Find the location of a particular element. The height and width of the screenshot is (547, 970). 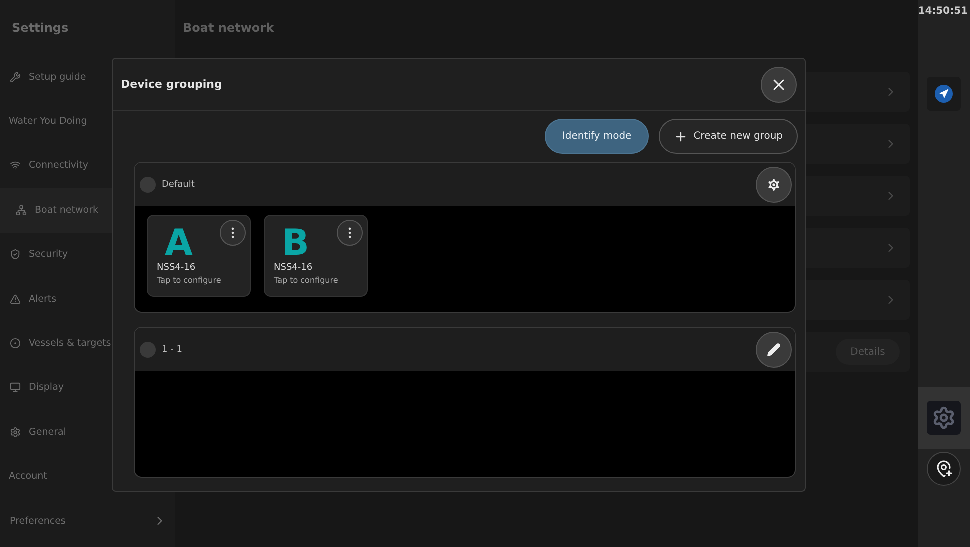

sidebar-title: Settings is located at coordinates (40, 28).